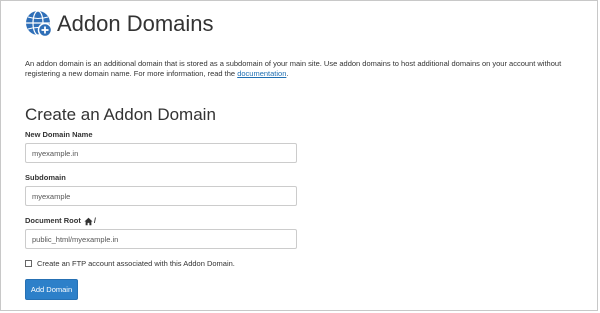  I want to click on subdomain-input, so click(161, 196).